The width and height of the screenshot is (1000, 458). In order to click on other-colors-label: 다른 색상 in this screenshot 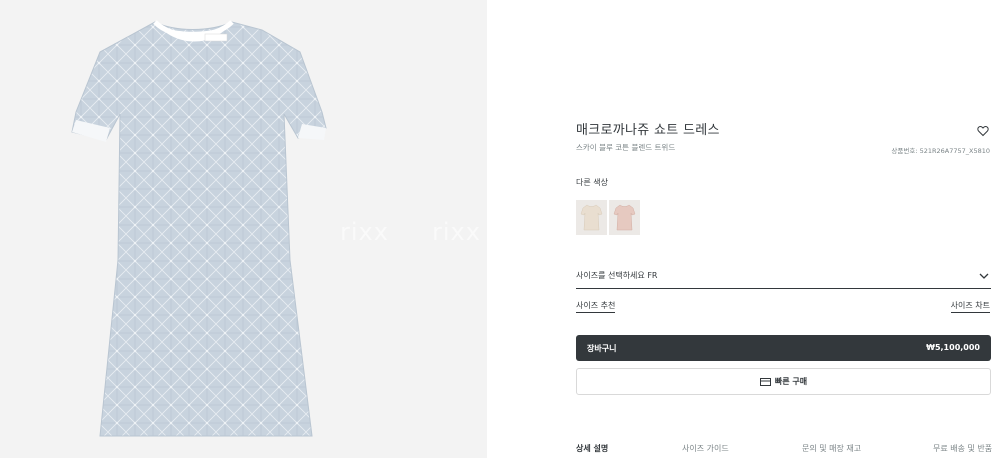, I will do `click(592, 182)`.